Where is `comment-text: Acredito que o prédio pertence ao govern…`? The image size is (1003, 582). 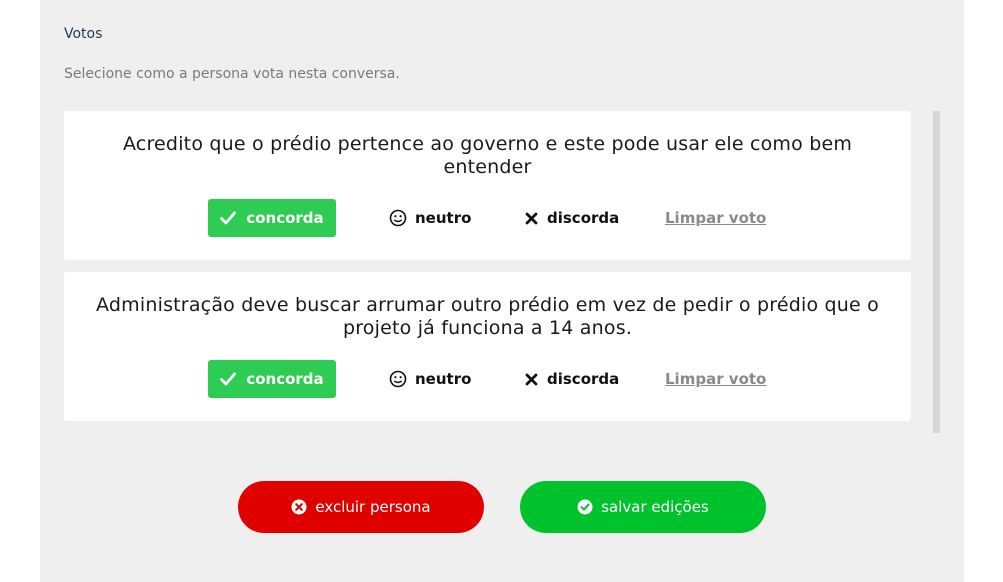
comment-text: Acredito que o prédio pertence ao govern… is located at coordinates (487, 155).